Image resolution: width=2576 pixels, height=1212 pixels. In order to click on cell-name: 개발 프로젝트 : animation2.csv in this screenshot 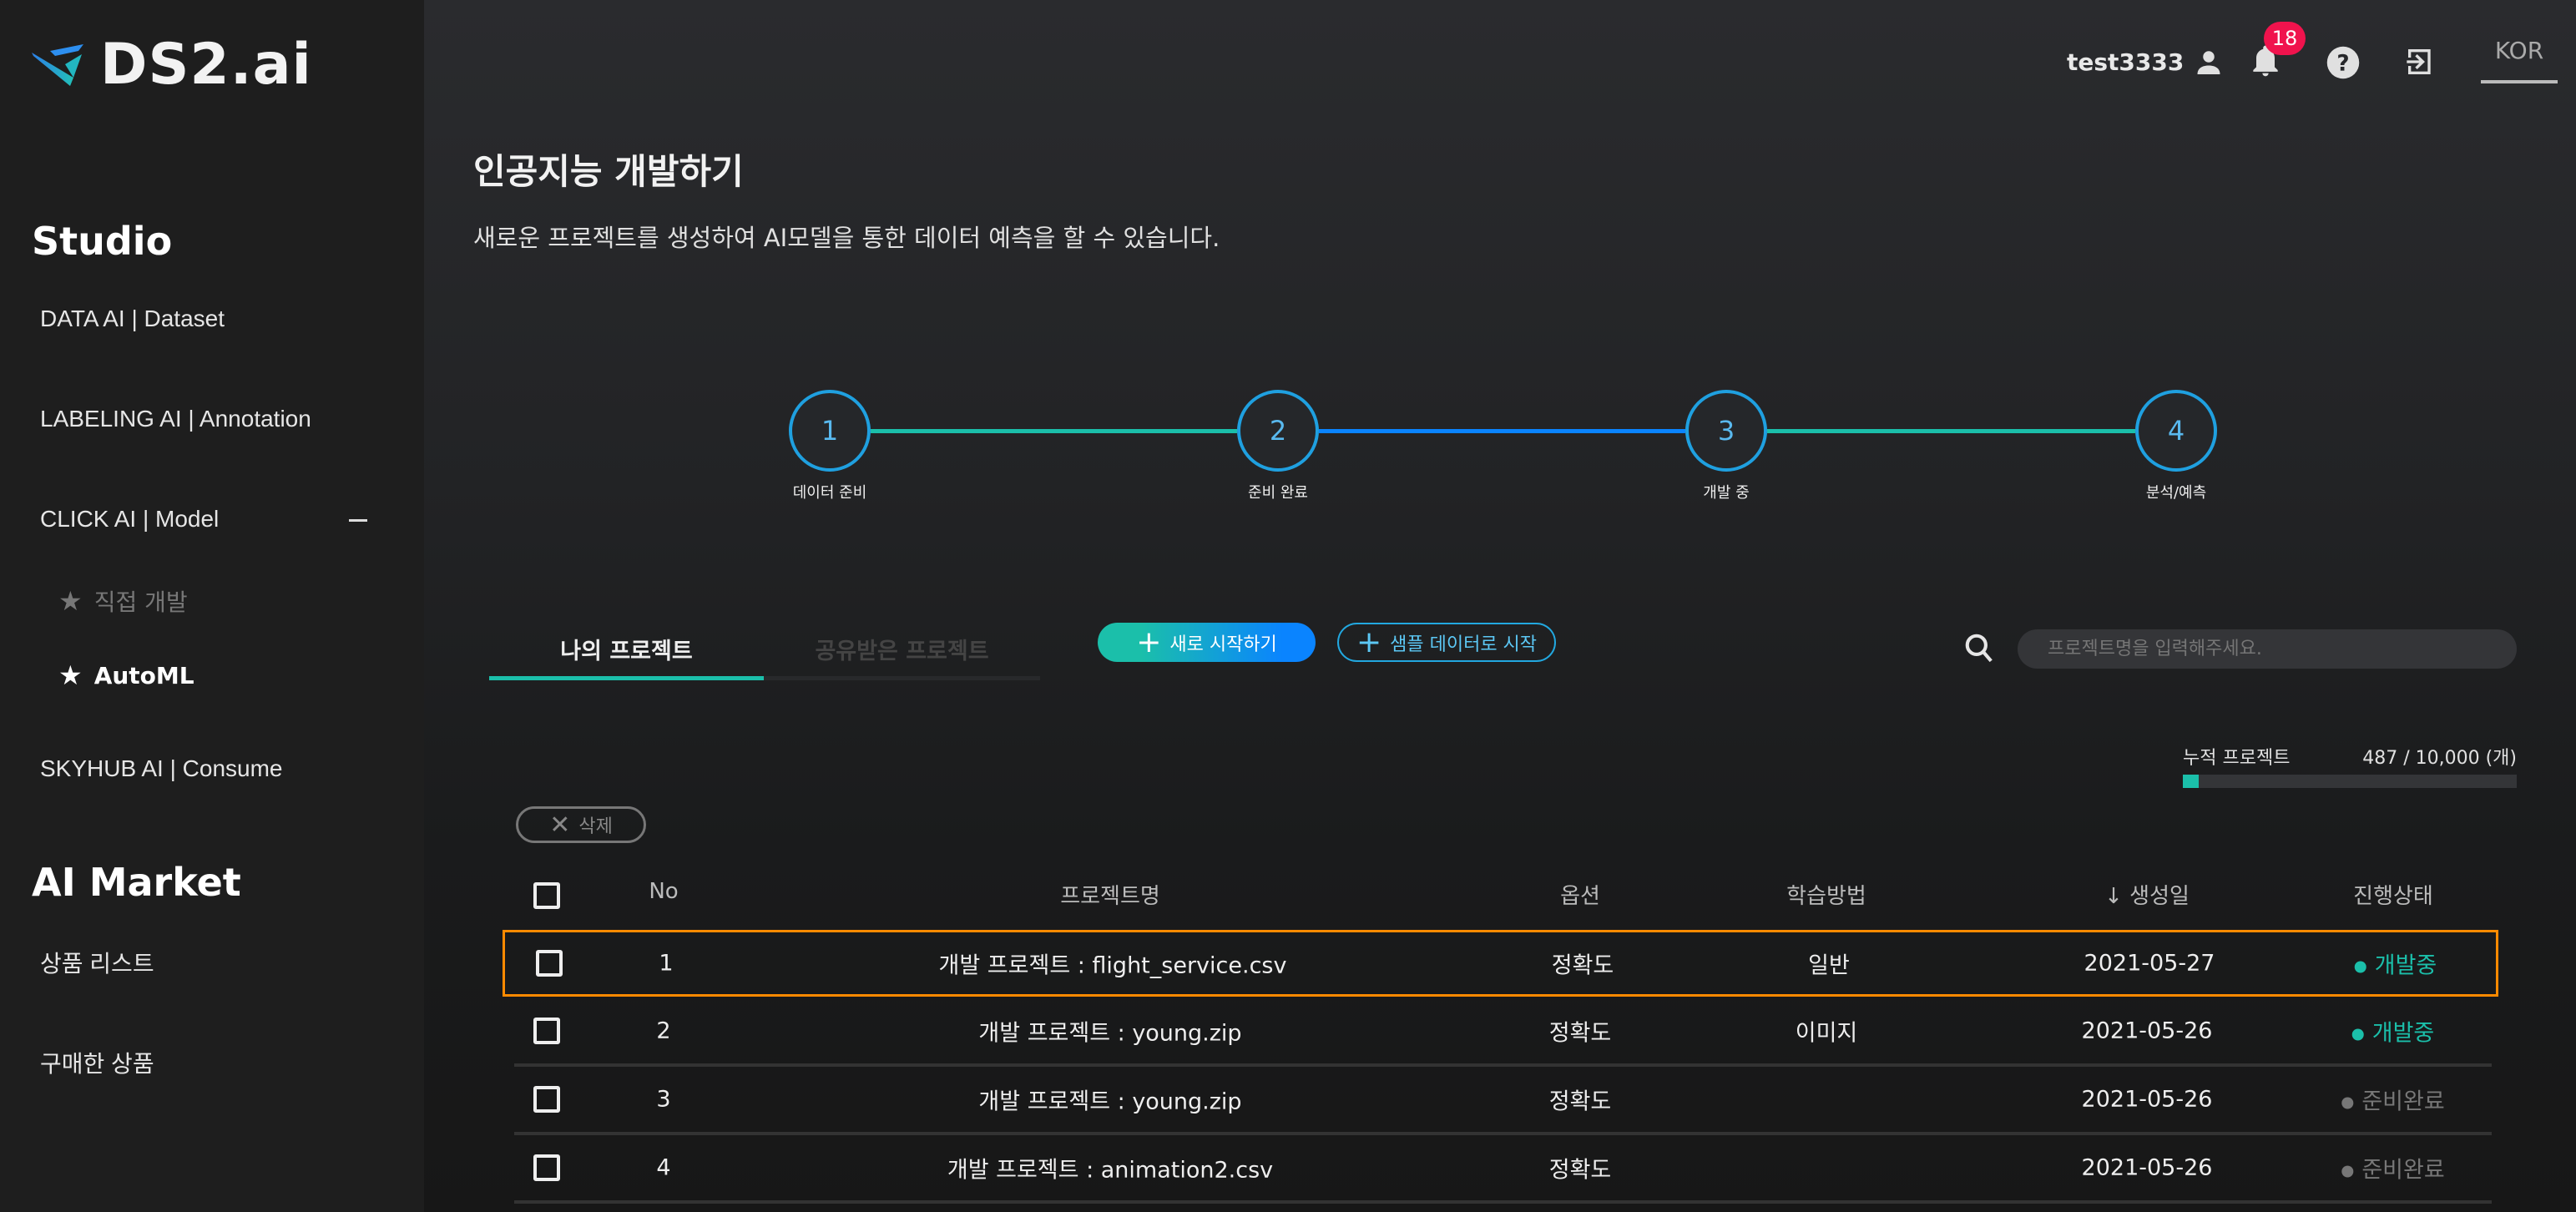, I will do `click(1110, 1170)`.